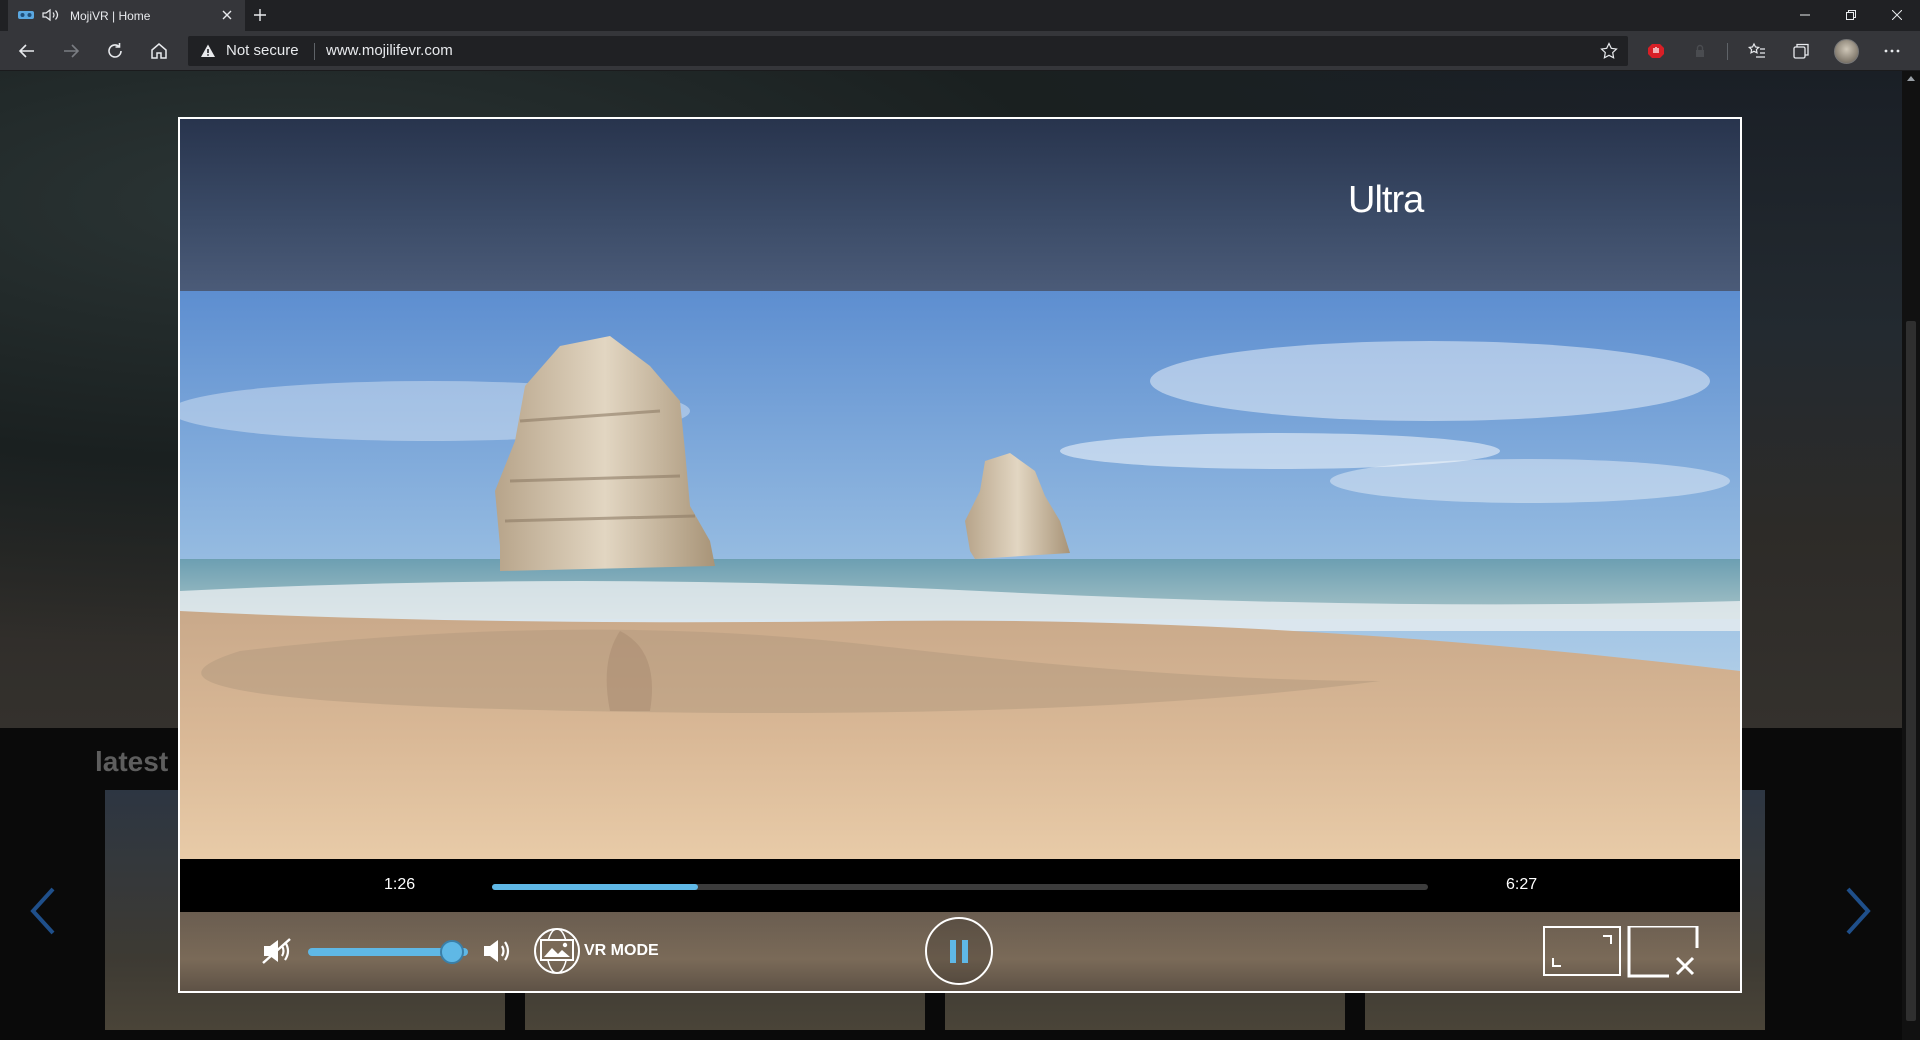  Describe the element at coordinates (1757, 51) in the screenshot. I see `favorites-icon` at that location.